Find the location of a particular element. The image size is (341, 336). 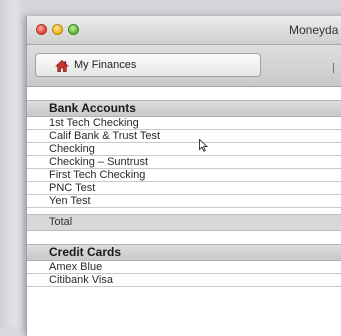

account-row: First Tech Checking is located at coordinates (184, 175).